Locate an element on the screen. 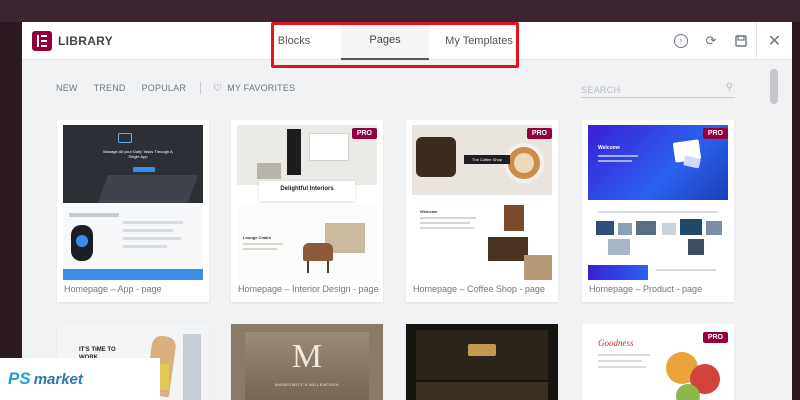 The height and width of the screenshot is (400, 800). tab-my-templates: My Templates is located at coordinates (479, 41).